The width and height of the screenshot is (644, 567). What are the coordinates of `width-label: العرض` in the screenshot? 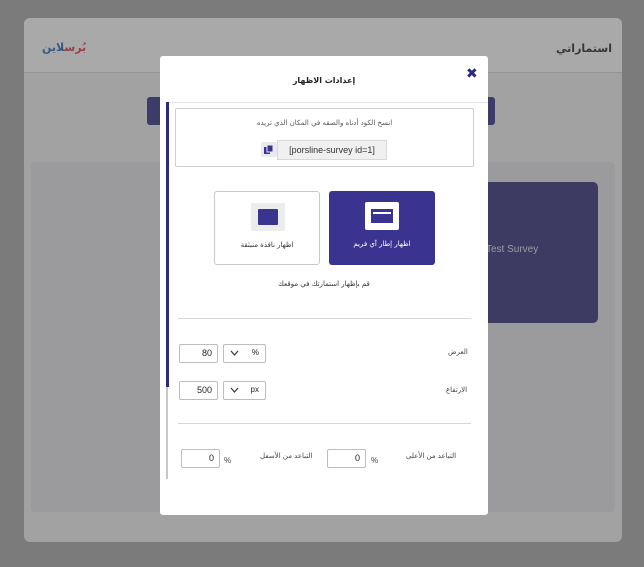 It's located at (458, 352).